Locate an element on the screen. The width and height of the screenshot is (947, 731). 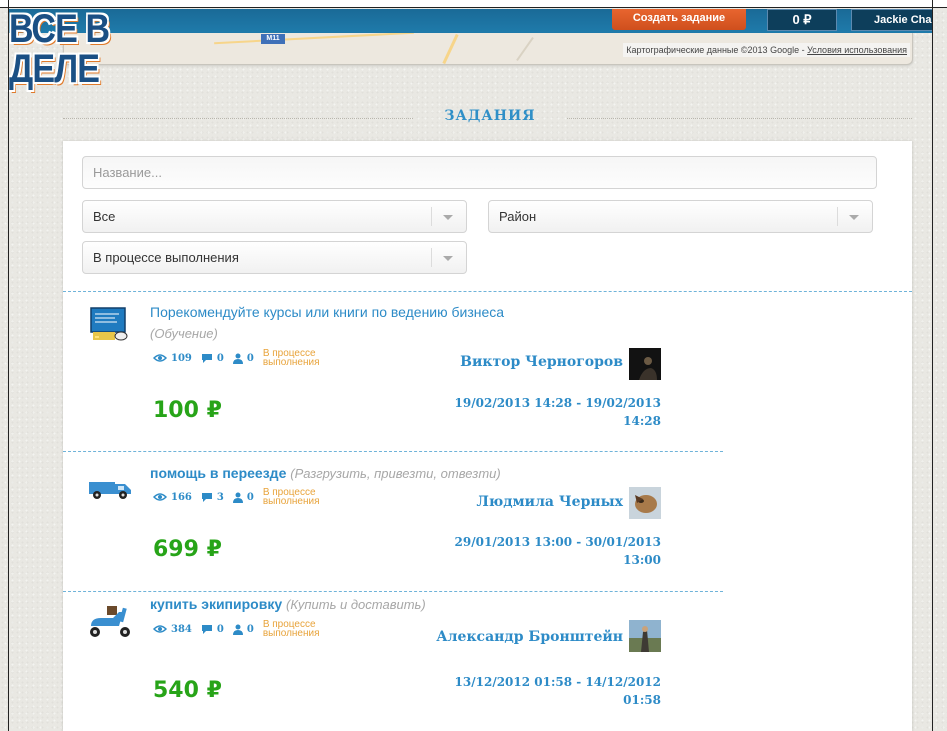
task-category: (Обучение) is located at coordinates (184, 333).